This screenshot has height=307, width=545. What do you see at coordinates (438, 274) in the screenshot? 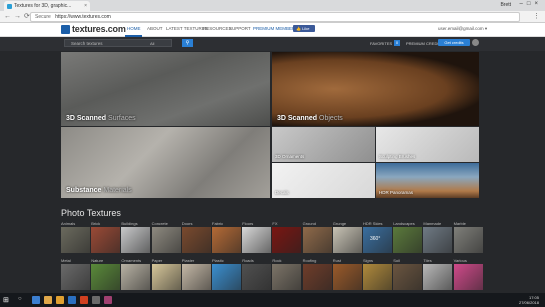
I see `category-tiles: Tiles` at bounding box center [438, 274].